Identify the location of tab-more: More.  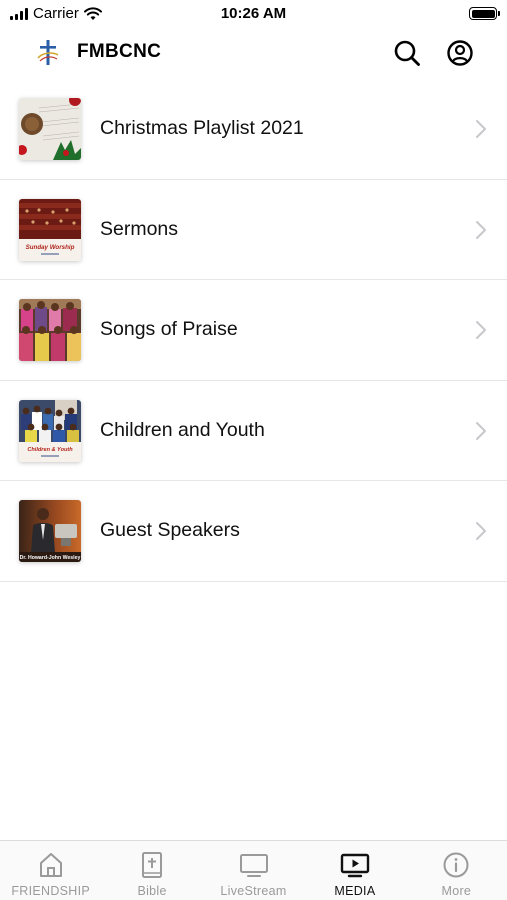
(456, 870).